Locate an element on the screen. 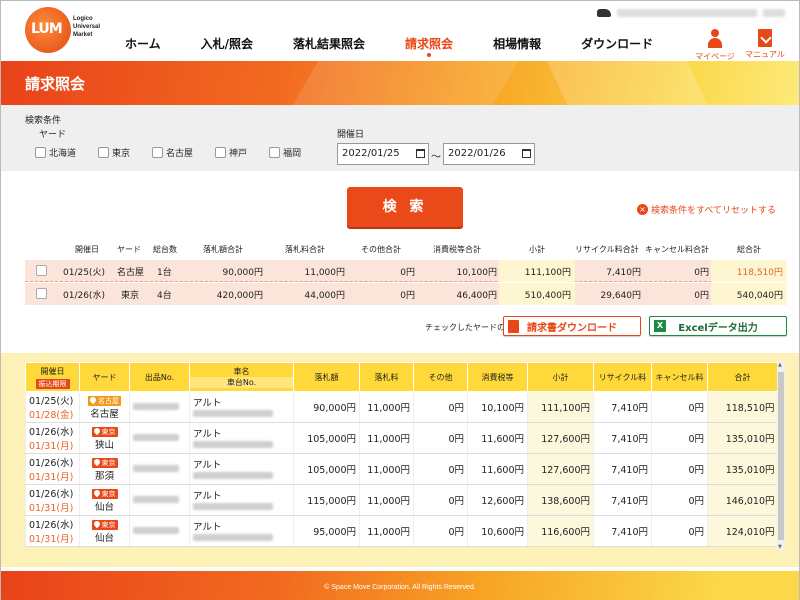 The image size is (800, 600). cell-bid-total: 90,000円 is located at coordinates (243, 273).